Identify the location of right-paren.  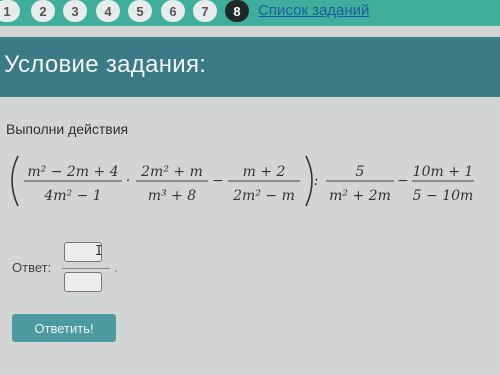
(309, 181).